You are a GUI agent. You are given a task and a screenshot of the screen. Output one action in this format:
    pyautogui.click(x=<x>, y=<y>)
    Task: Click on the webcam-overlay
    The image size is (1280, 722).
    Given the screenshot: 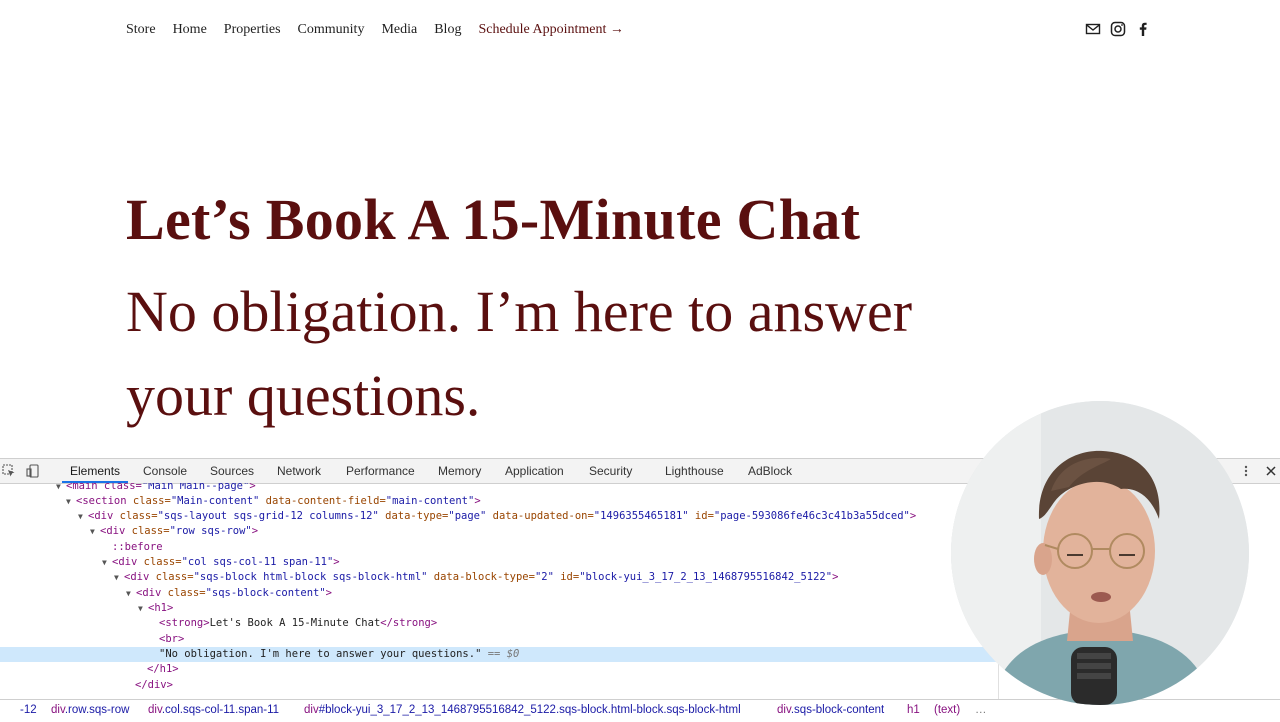 What is the action you would take?
    pyautogui.click(x=1100, y=553)
    